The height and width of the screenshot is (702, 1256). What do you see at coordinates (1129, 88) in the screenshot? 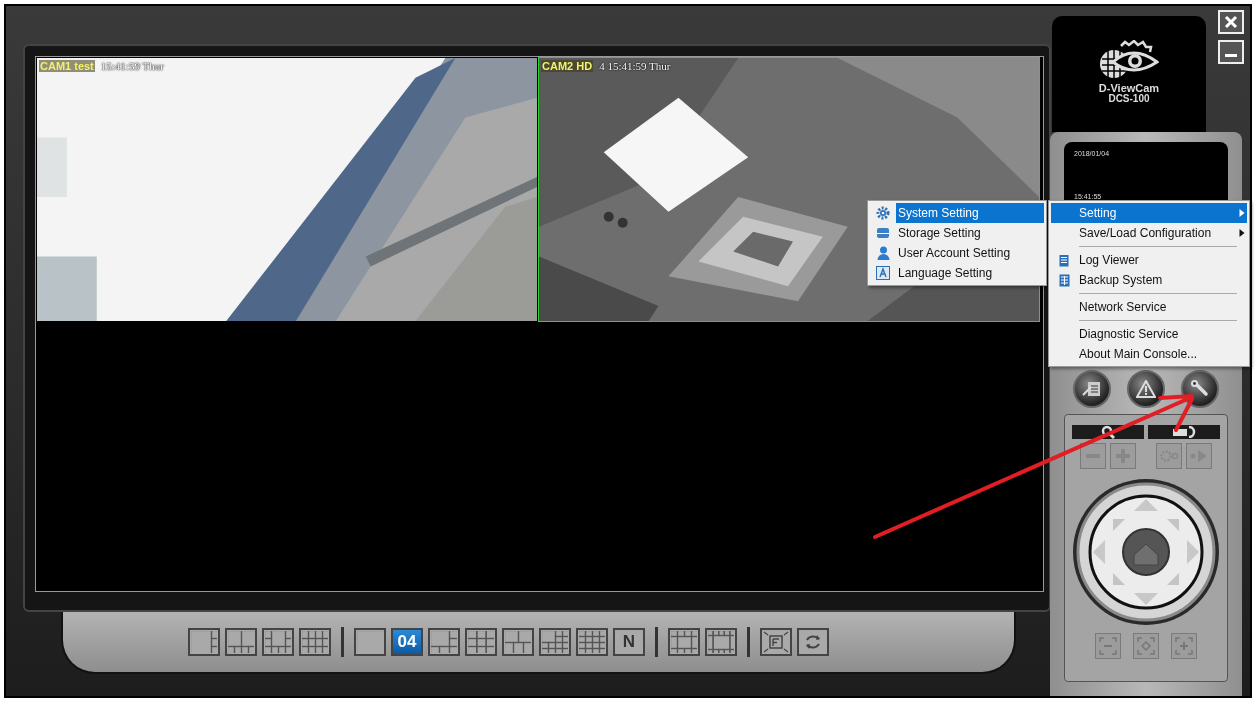
I see `logo-text: D-ViewCam` at bounding box center [1129, 88].